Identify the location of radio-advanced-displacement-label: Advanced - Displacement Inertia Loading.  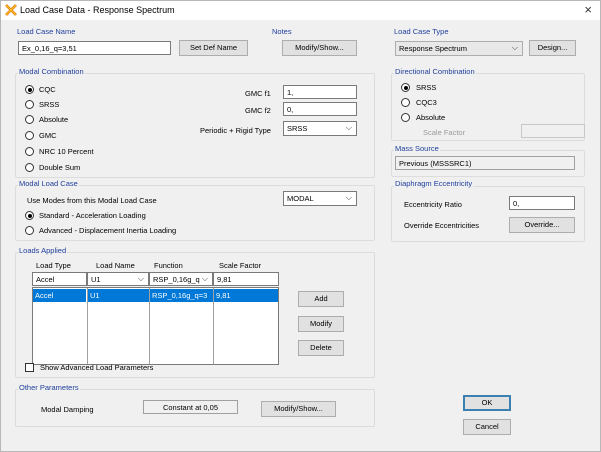
(108, 230).